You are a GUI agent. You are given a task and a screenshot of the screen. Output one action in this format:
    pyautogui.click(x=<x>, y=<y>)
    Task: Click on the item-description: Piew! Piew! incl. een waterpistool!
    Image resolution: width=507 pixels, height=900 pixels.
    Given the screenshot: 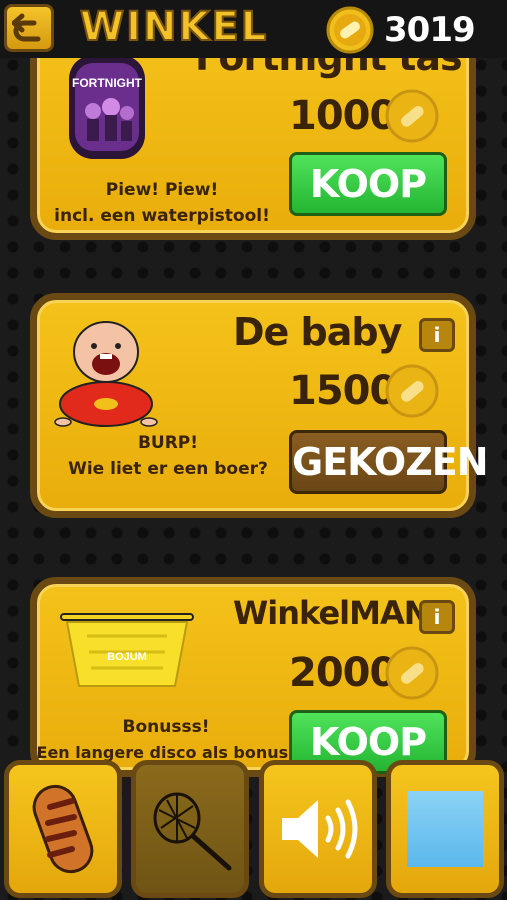 What is the action you would take?
    pyautogui.click(x=162, y=203)
    